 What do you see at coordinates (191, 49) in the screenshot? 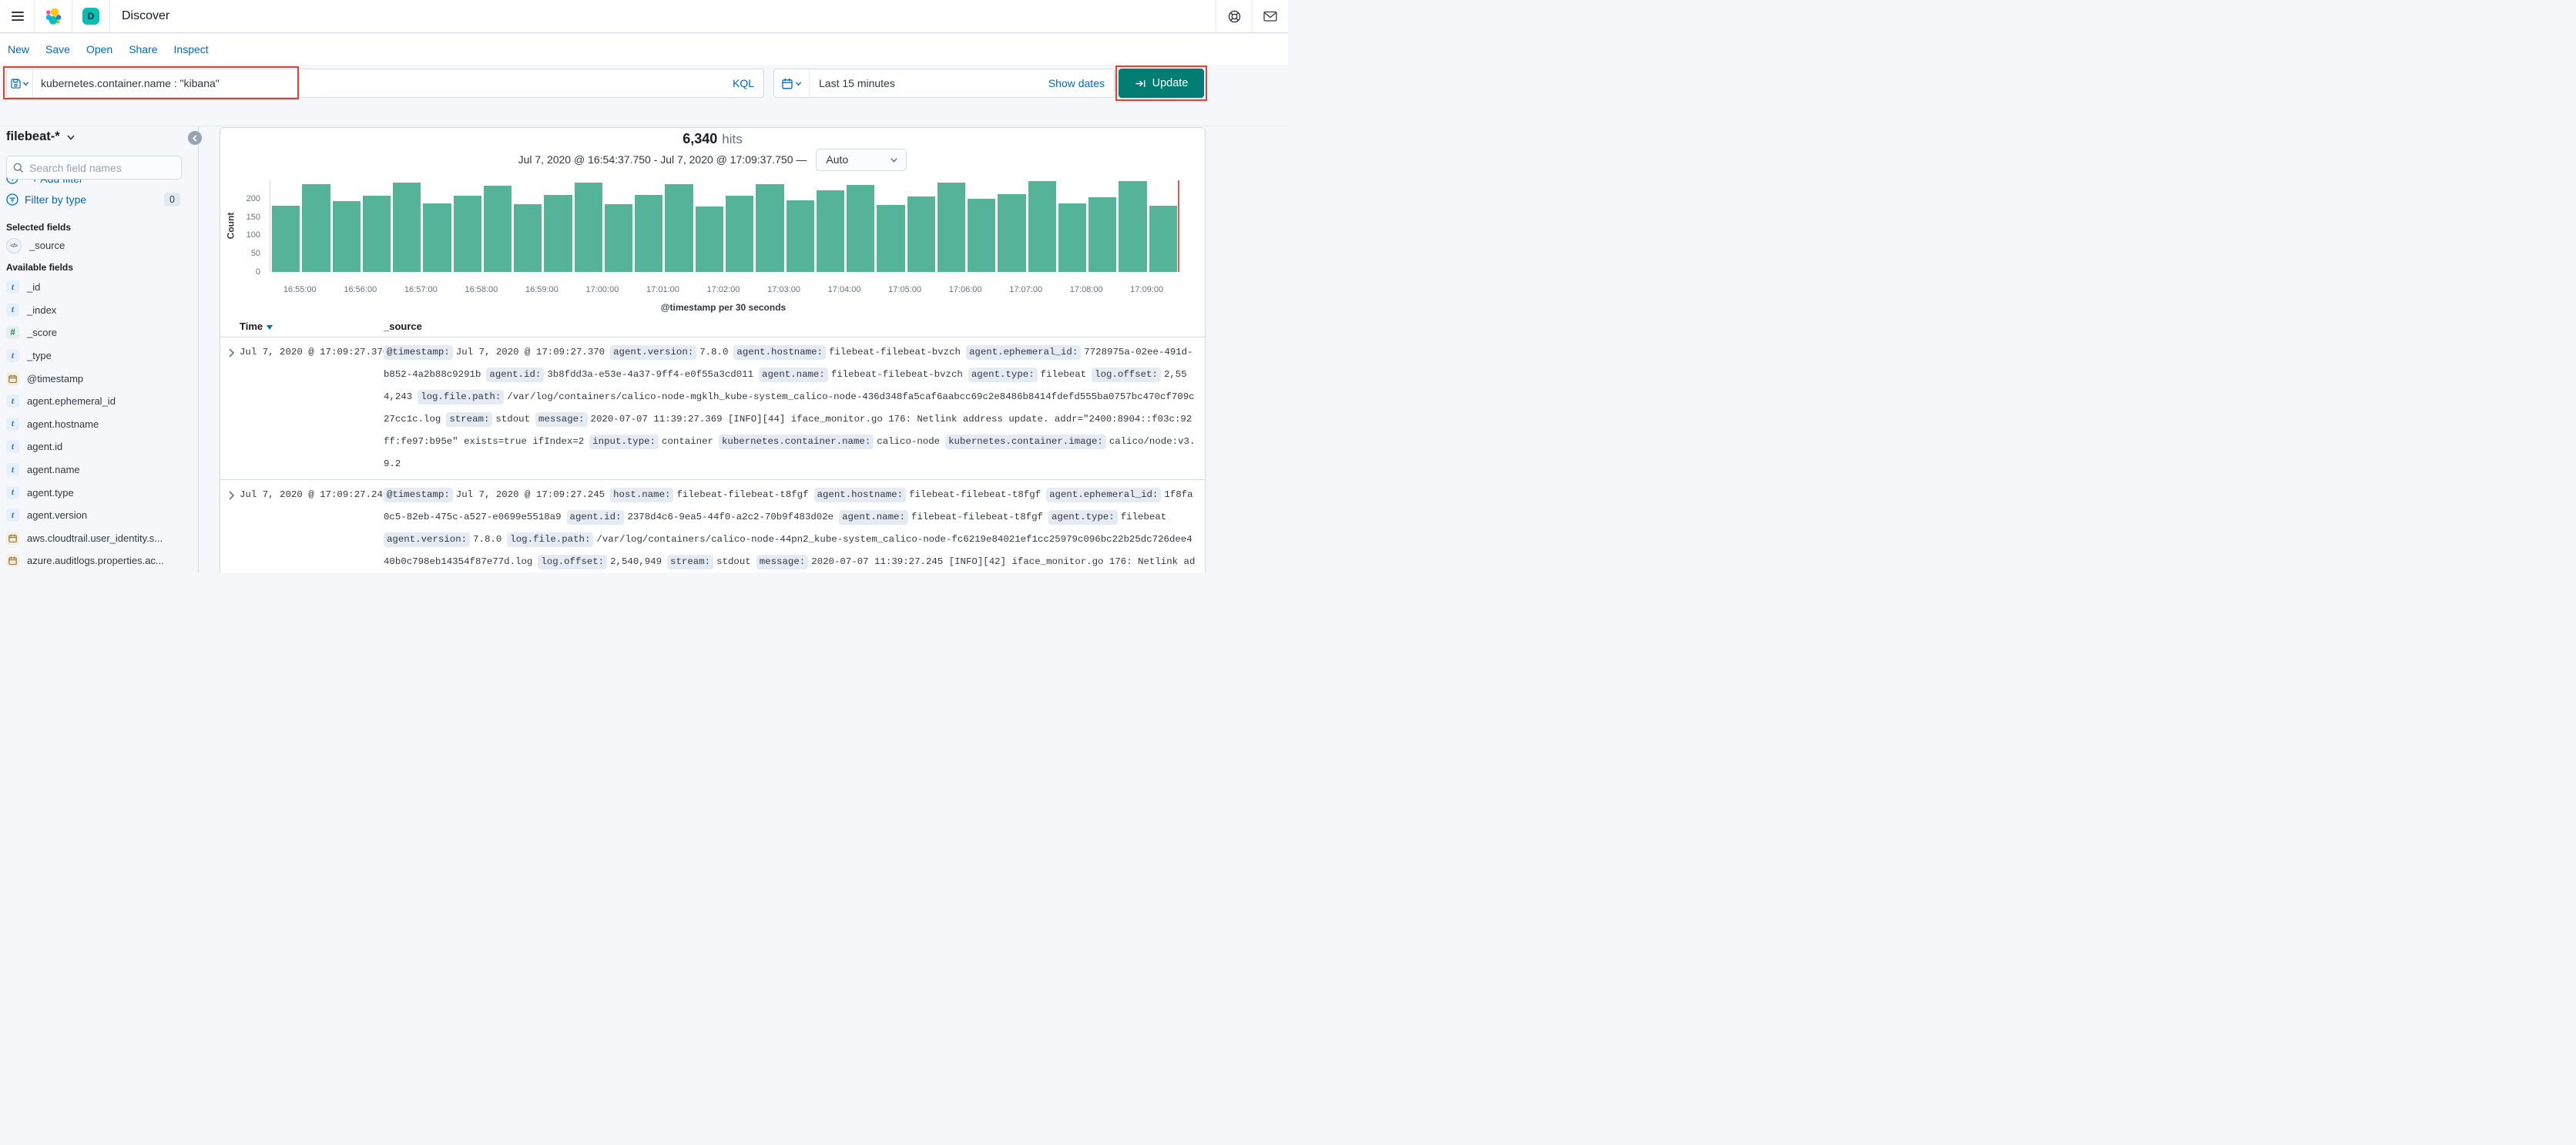
I see `nav-link-inspect: Inspect` at bounding box center [191, 49].